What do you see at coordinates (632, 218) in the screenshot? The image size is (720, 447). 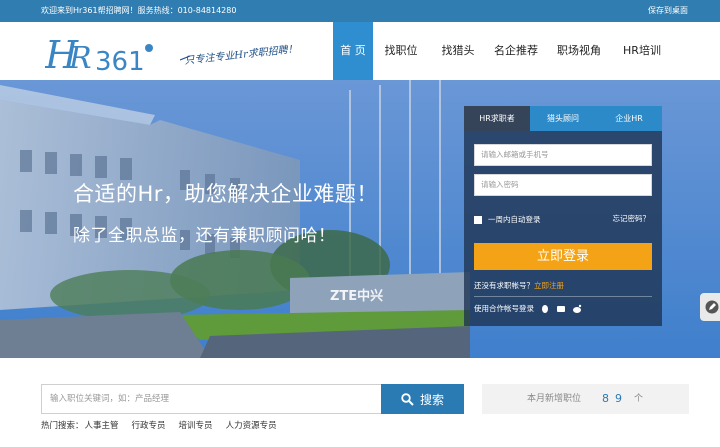 I see `forgot-password-link: 忘记密码？` at bounding box center [632, 218].